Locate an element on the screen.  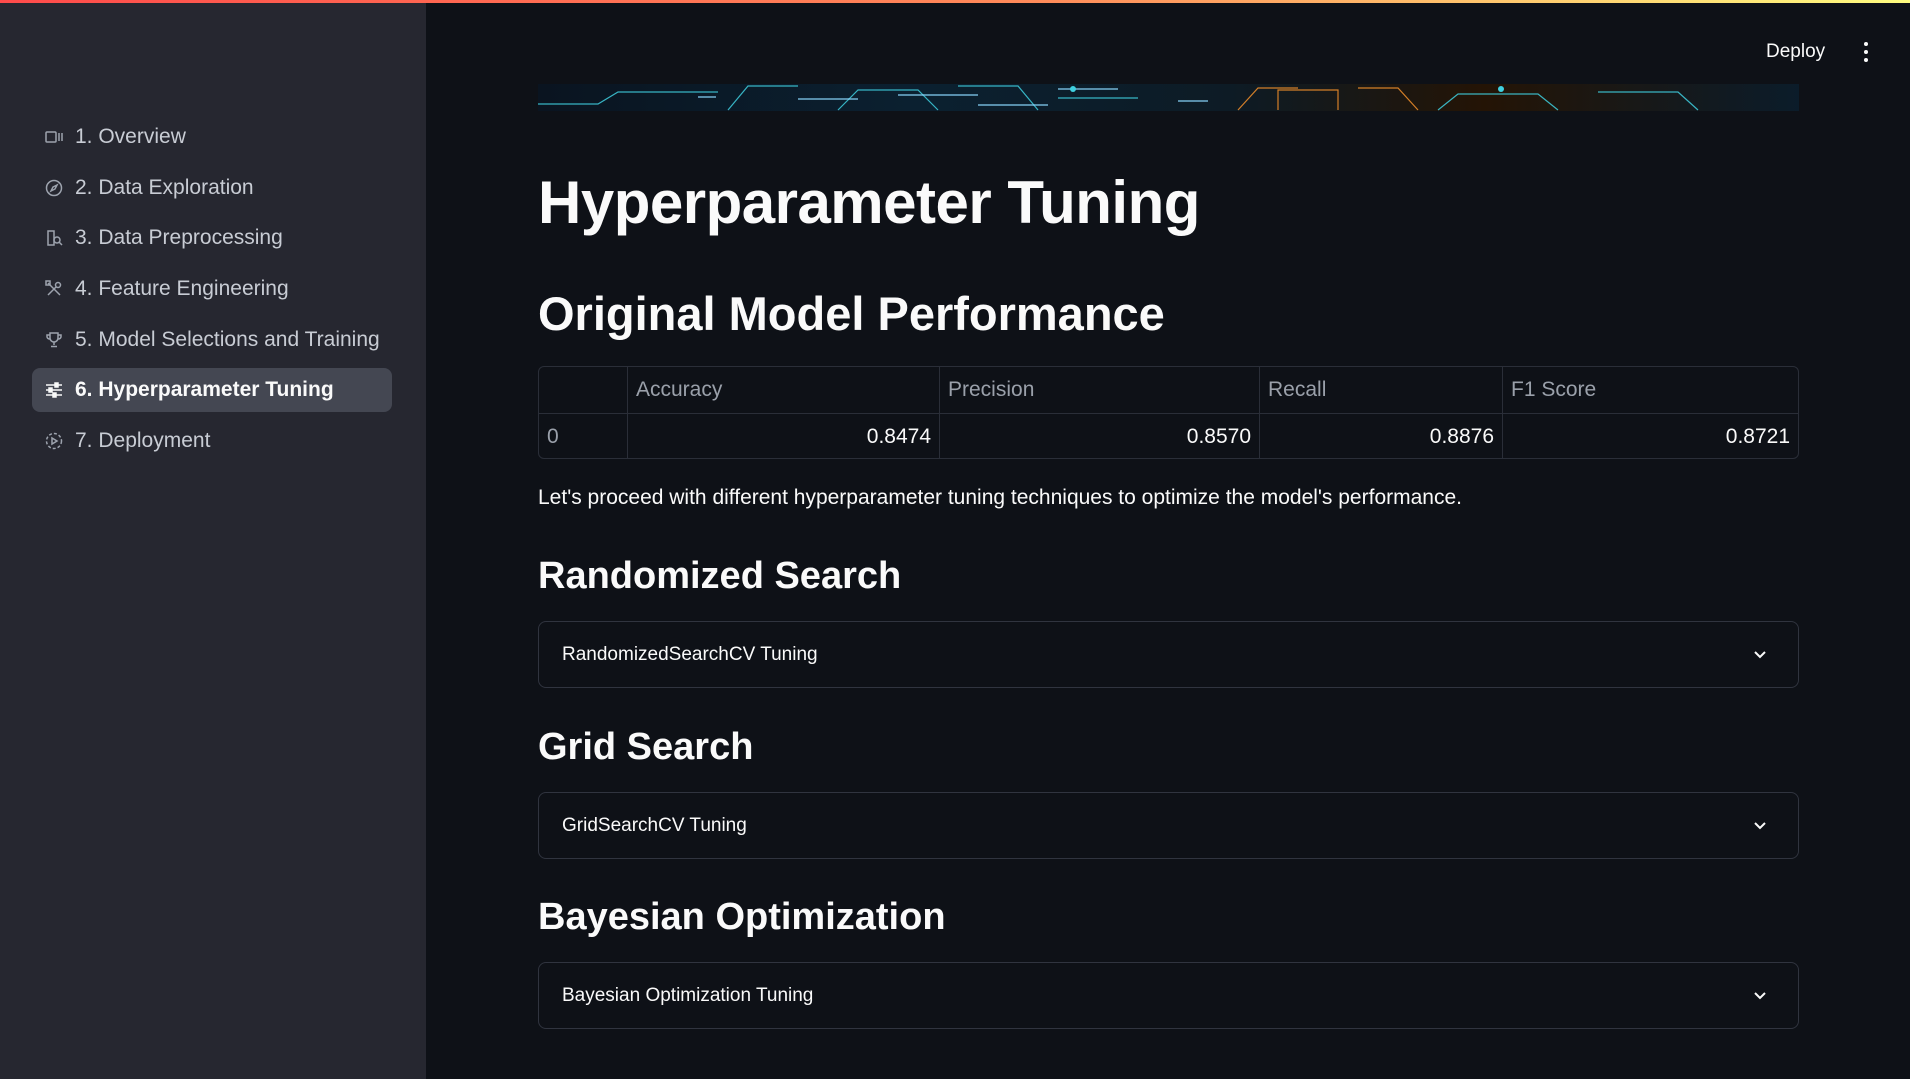
column-header-index is located at coordinates (583, 390).